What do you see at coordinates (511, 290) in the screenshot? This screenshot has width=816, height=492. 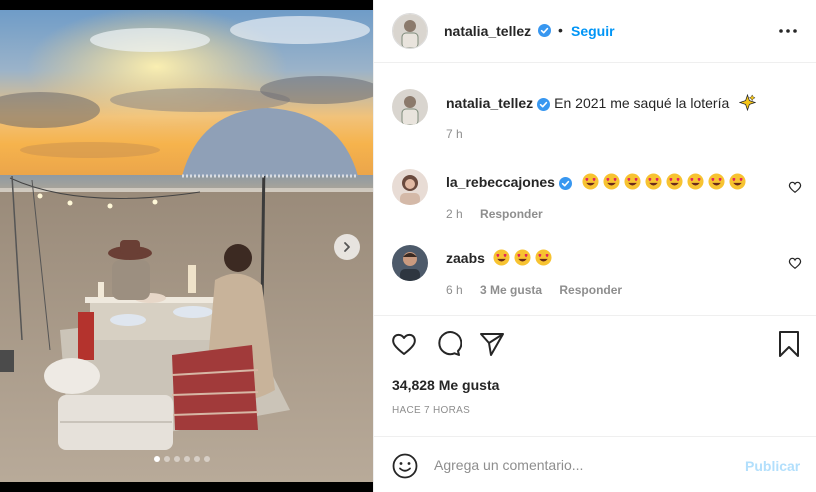 I see `comment-likes-count: 3 Me gusta` at bounding box center [511, 290].